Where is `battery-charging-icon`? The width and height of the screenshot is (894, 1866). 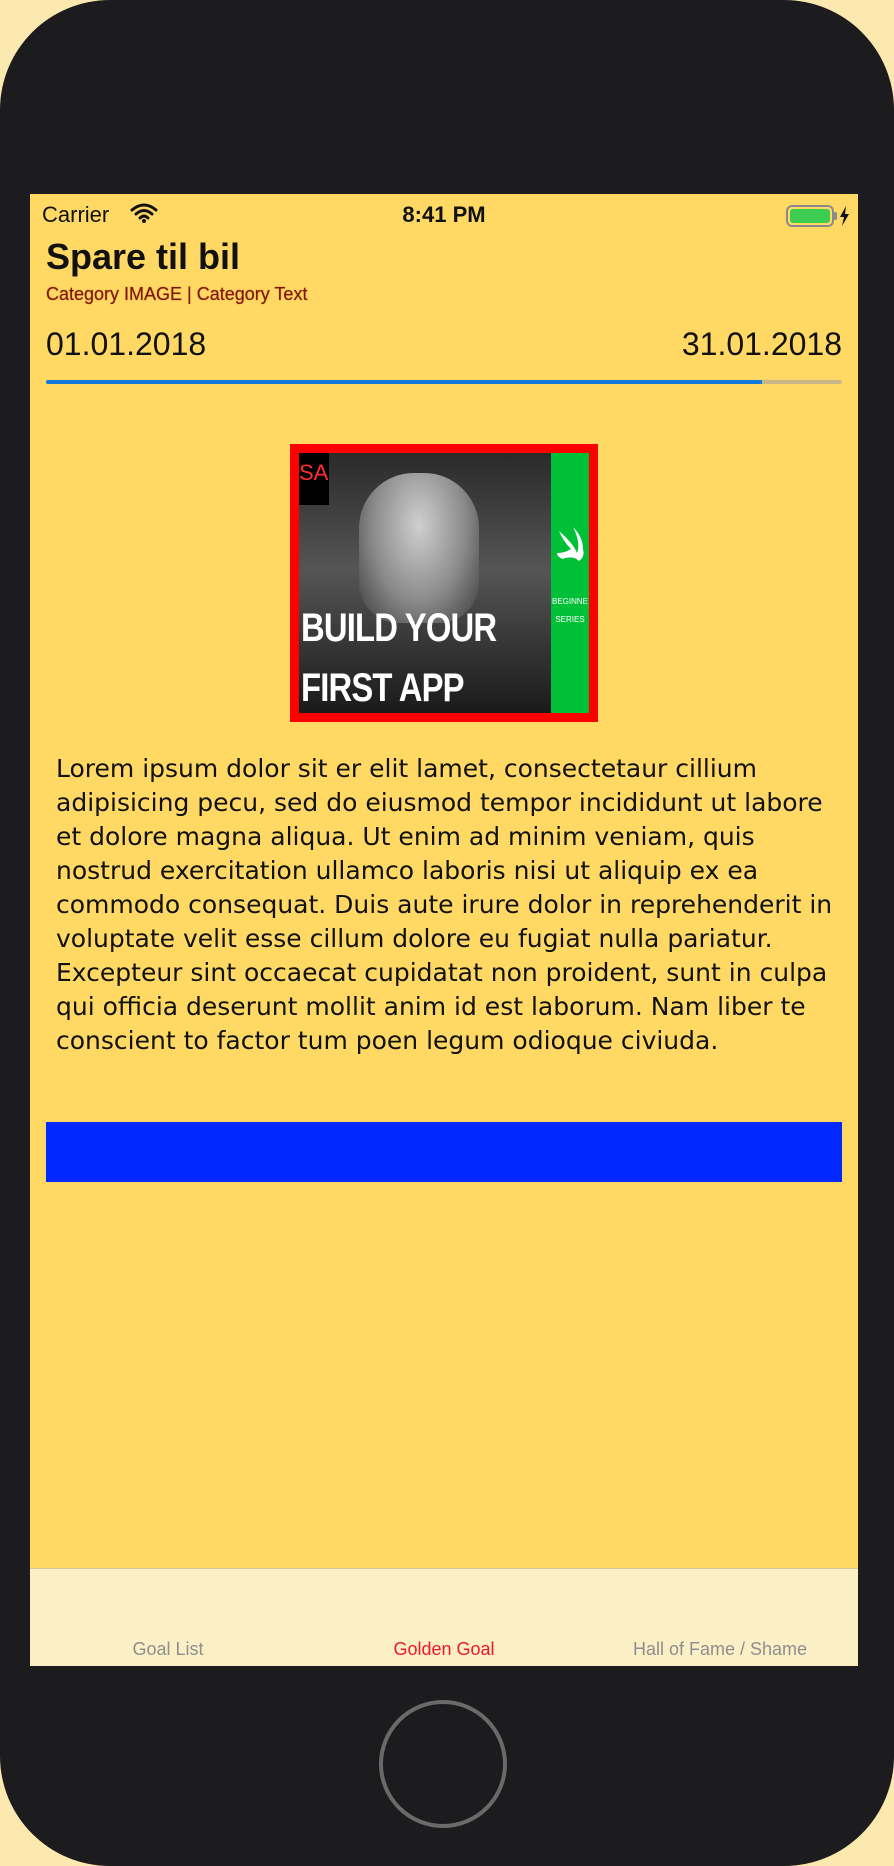 battery-charging-icon is located at coordinates (819, 218).